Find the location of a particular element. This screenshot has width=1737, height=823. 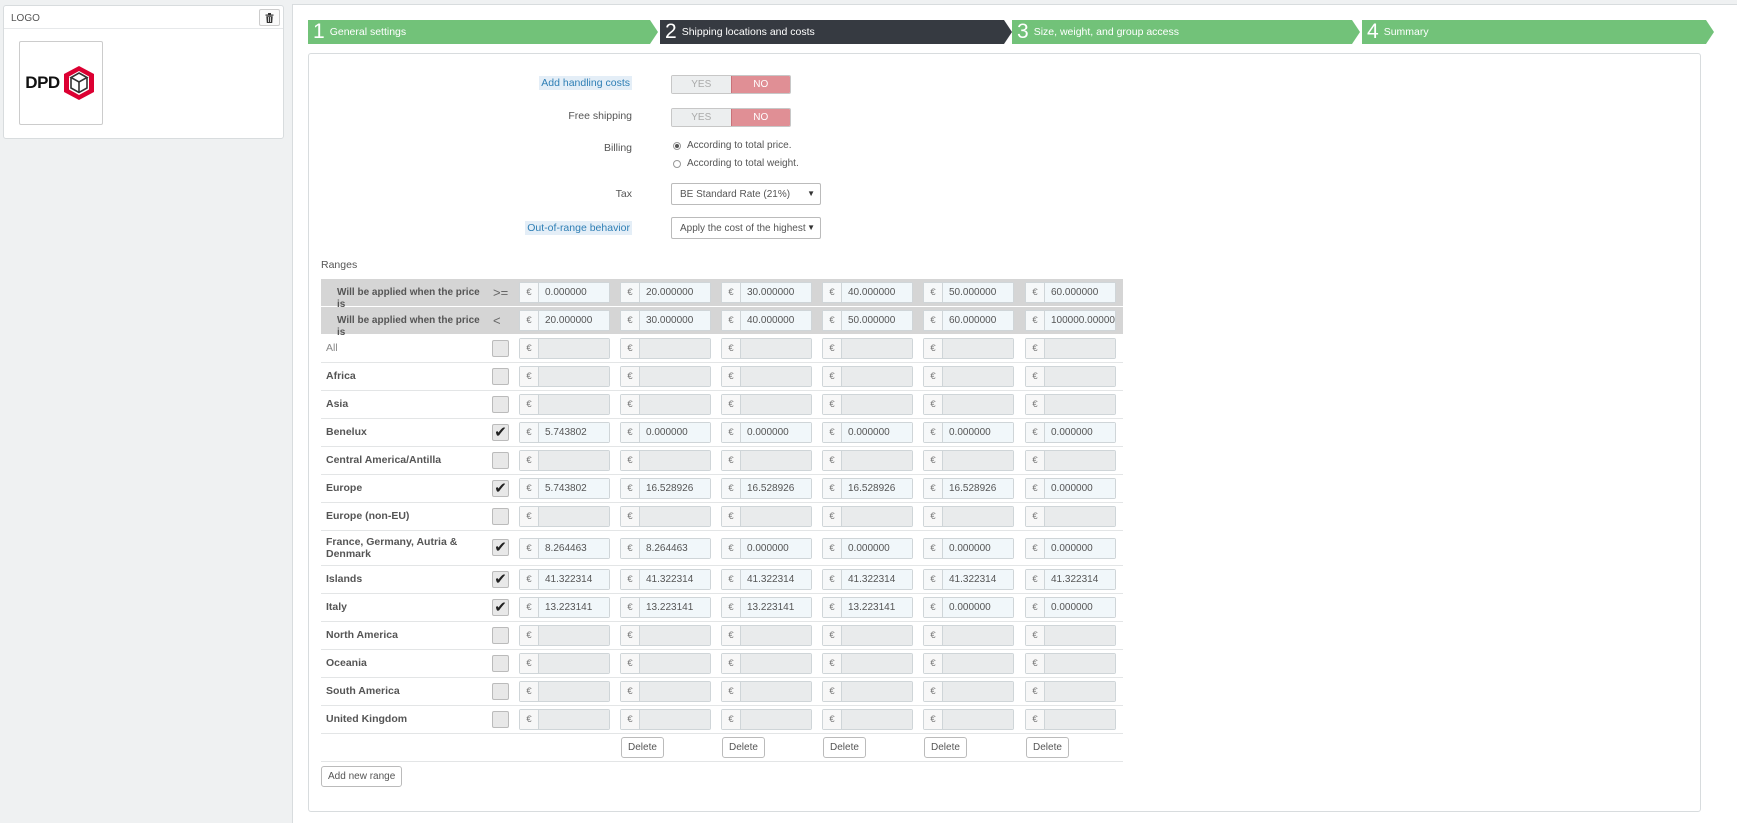

free-shipping-switch: YES NO is located at coordinates (731, 117).